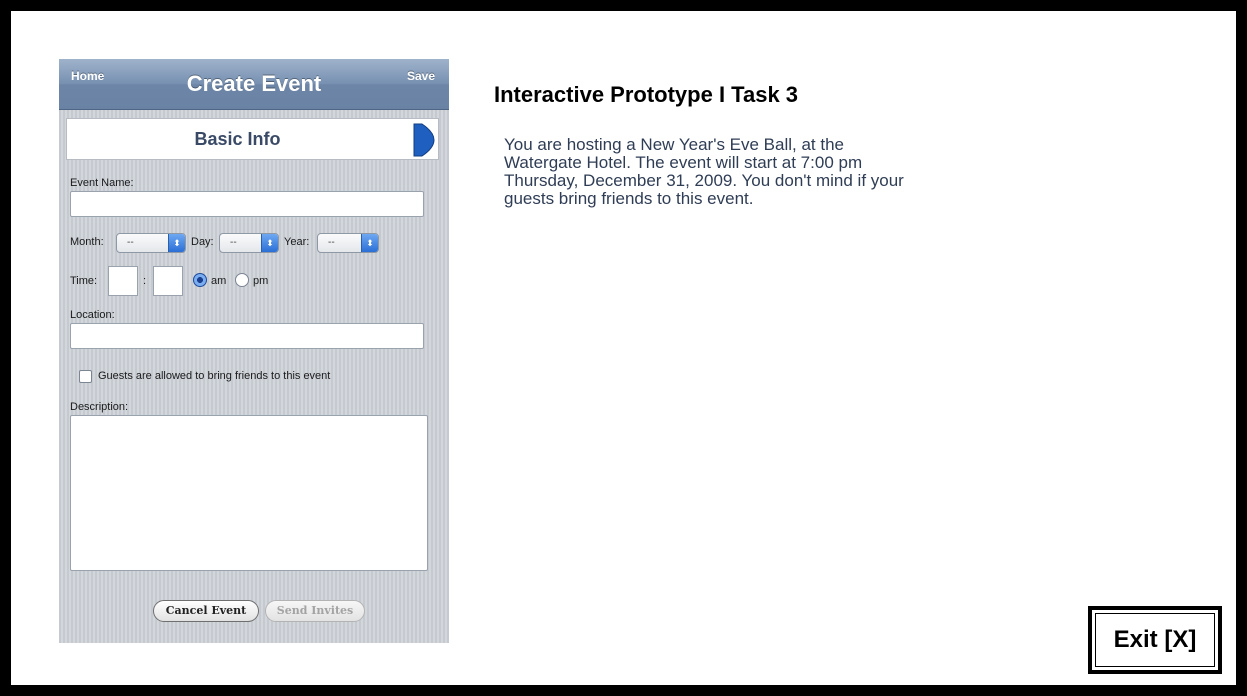 This screenshot has height=696, width=1247. Describe the element at coordinates (206, 611) in the screenshot. I see `cancel-event-button: Cancel Event` at that location.